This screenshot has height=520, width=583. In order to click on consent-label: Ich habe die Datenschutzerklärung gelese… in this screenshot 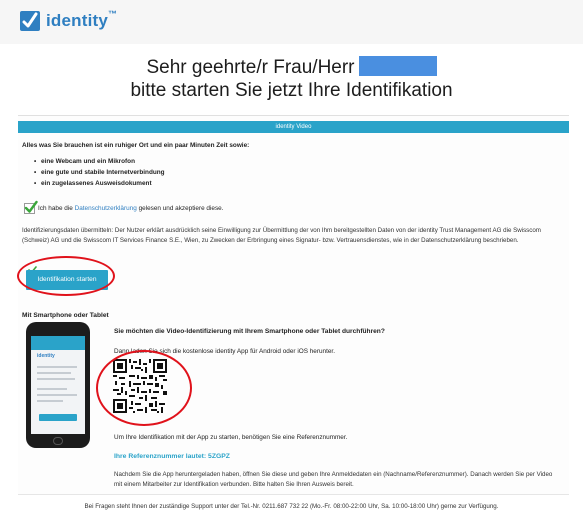, I will do `click(131, 208)`.